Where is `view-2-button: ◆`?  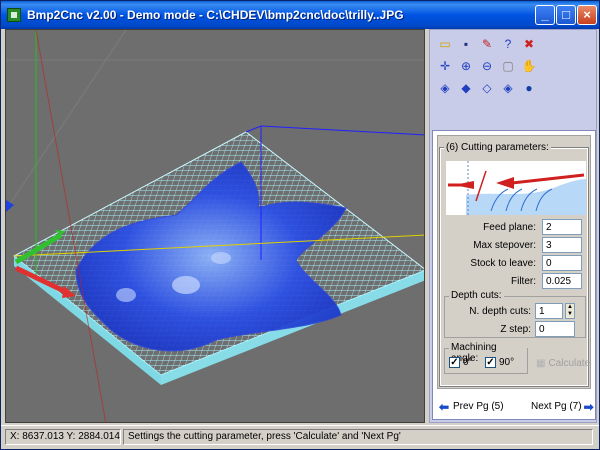 view-2-button: ◆ is located at coordinates (466, 88).